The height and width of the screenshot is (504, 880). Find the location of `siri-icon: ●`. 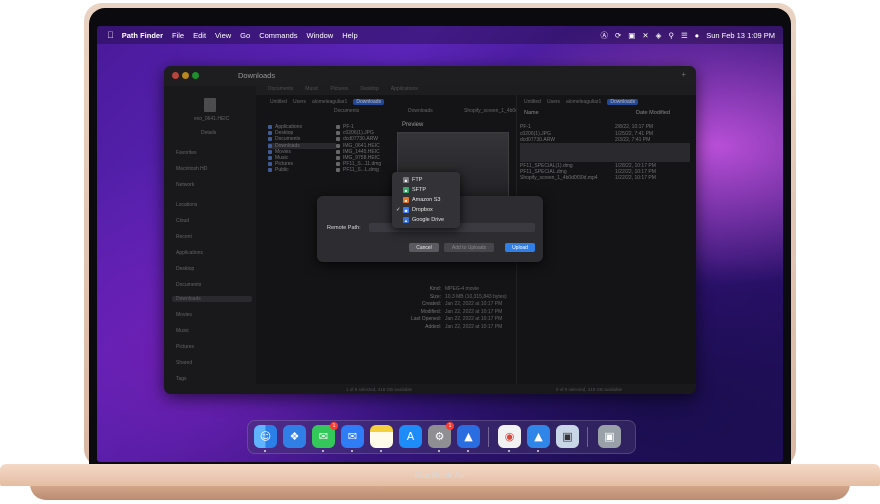

siri-icon: ● is located at coordinates (697, 35).